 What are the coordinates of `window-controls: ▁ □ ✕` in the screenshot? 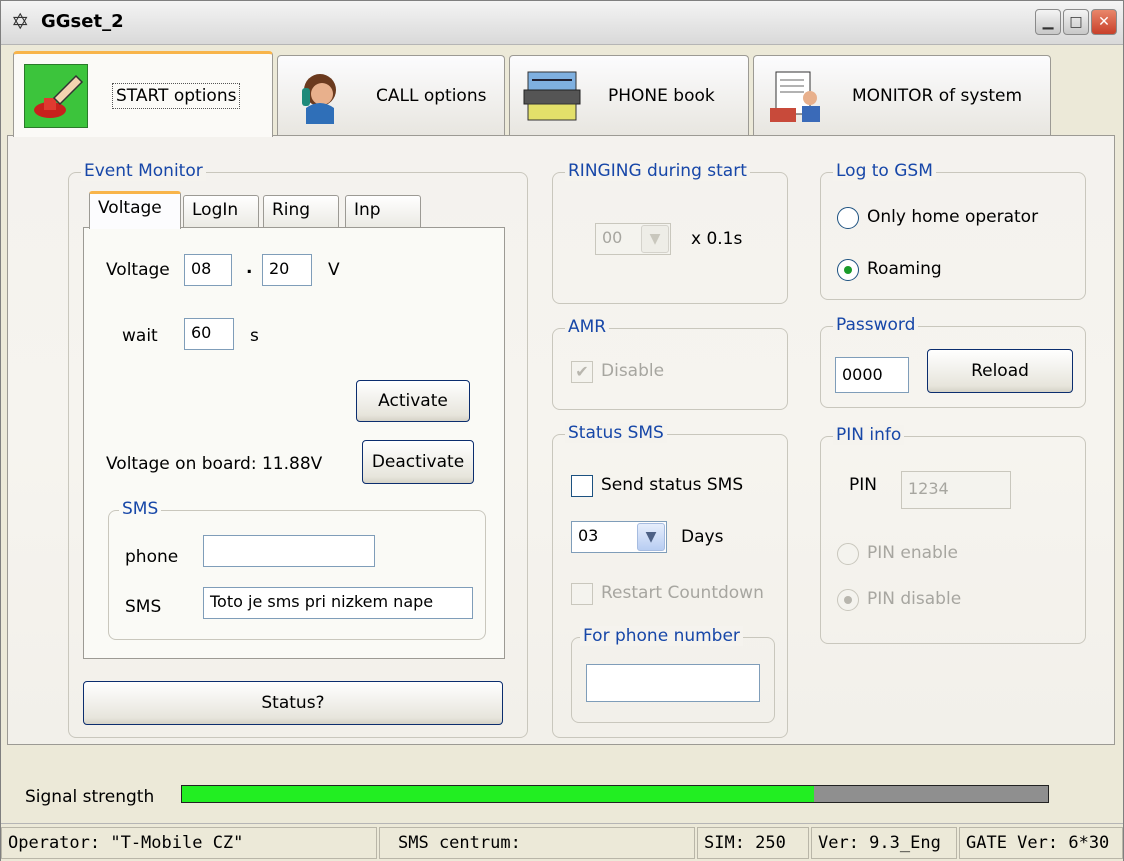 It's located at (1076, 22).